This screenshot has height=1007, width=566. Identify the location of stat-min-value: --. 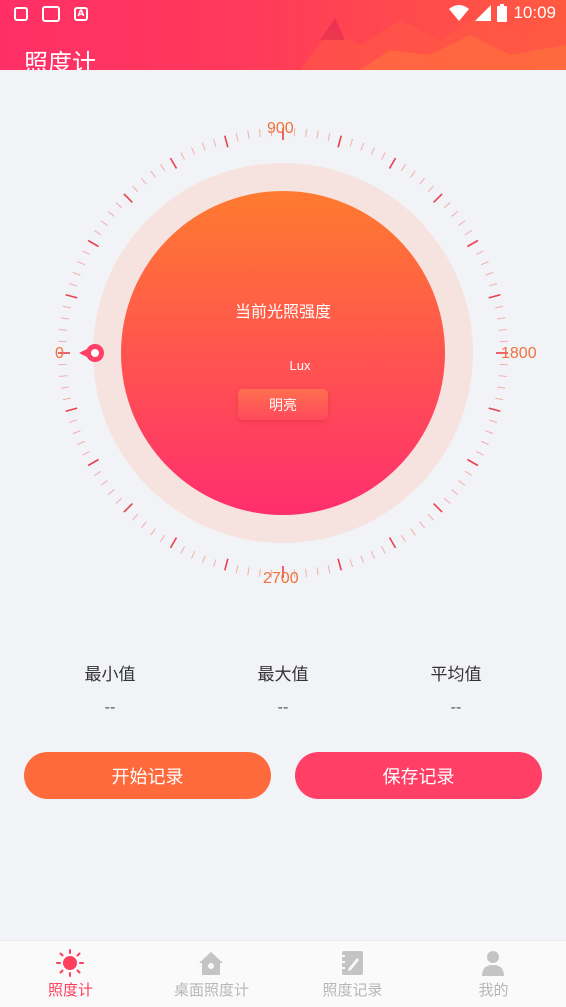
(110, 708).